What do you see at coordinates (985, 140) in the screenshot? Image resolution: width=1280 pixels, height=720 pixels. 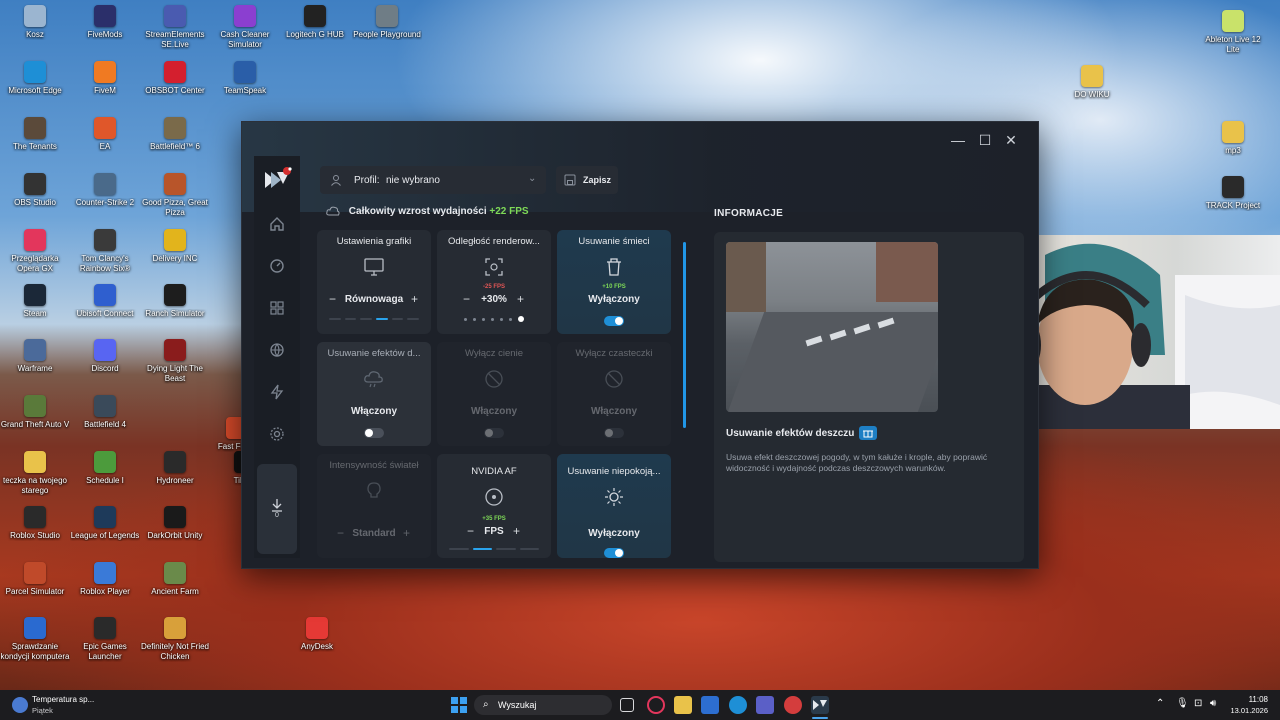 I see `maximize-button: ☐` at bounding box center [985, 140].